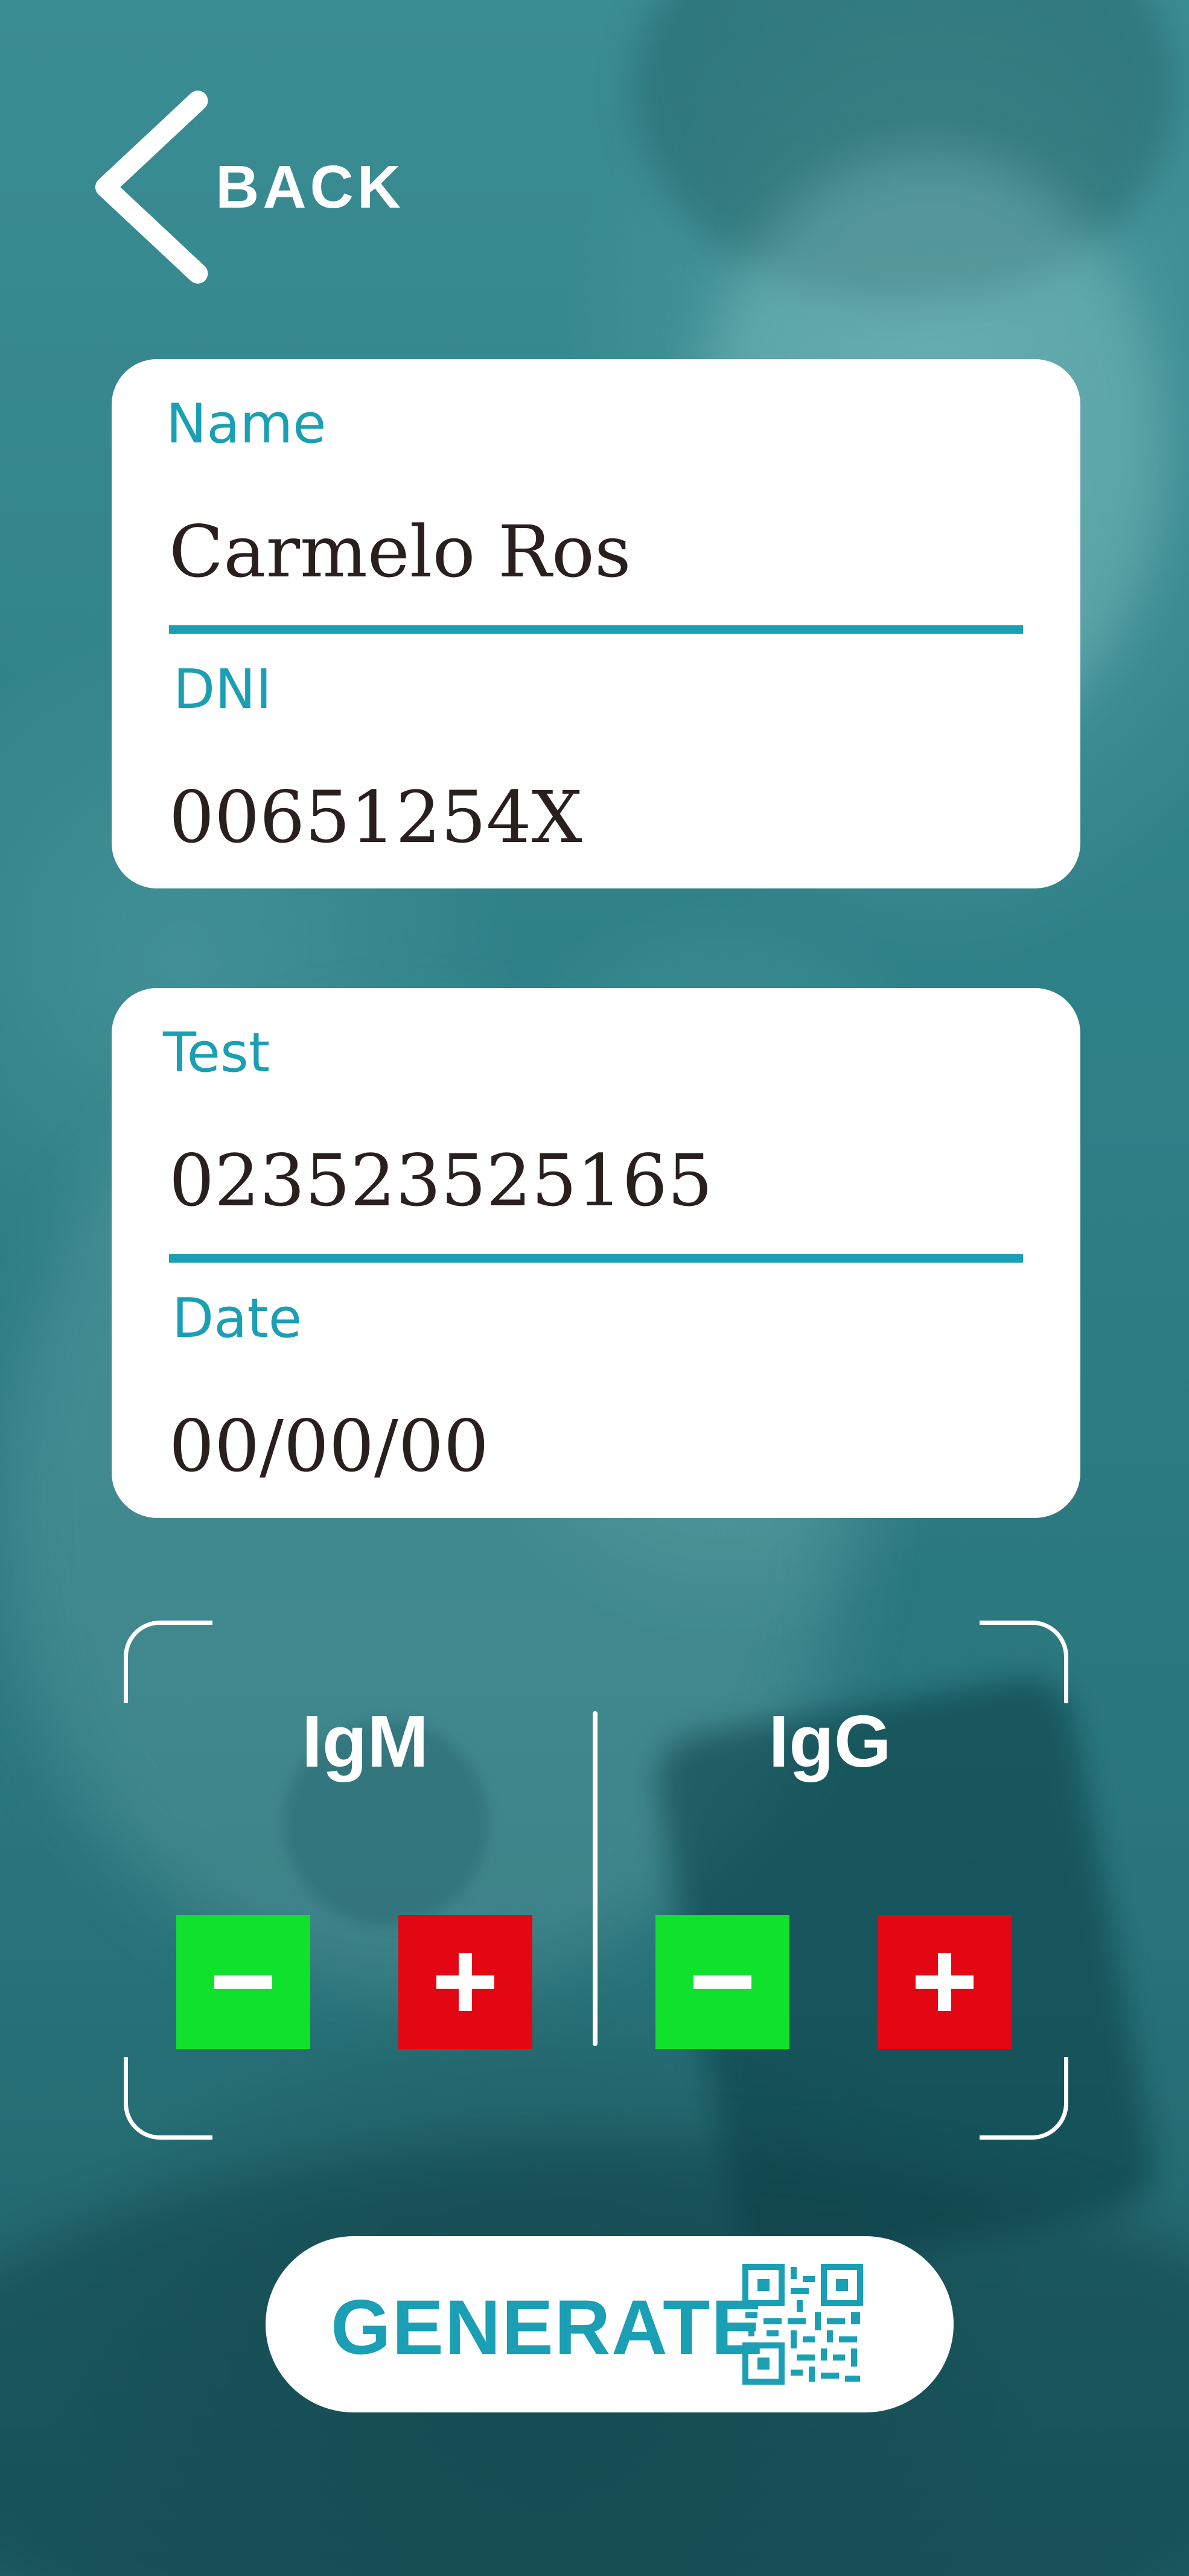 The width and height of the screenshot is (1189, 2576). What do you see at coordinates (365, 1741) in the screenshot?
I see `igm-title: IgM` at bounding box center [365, 1741].